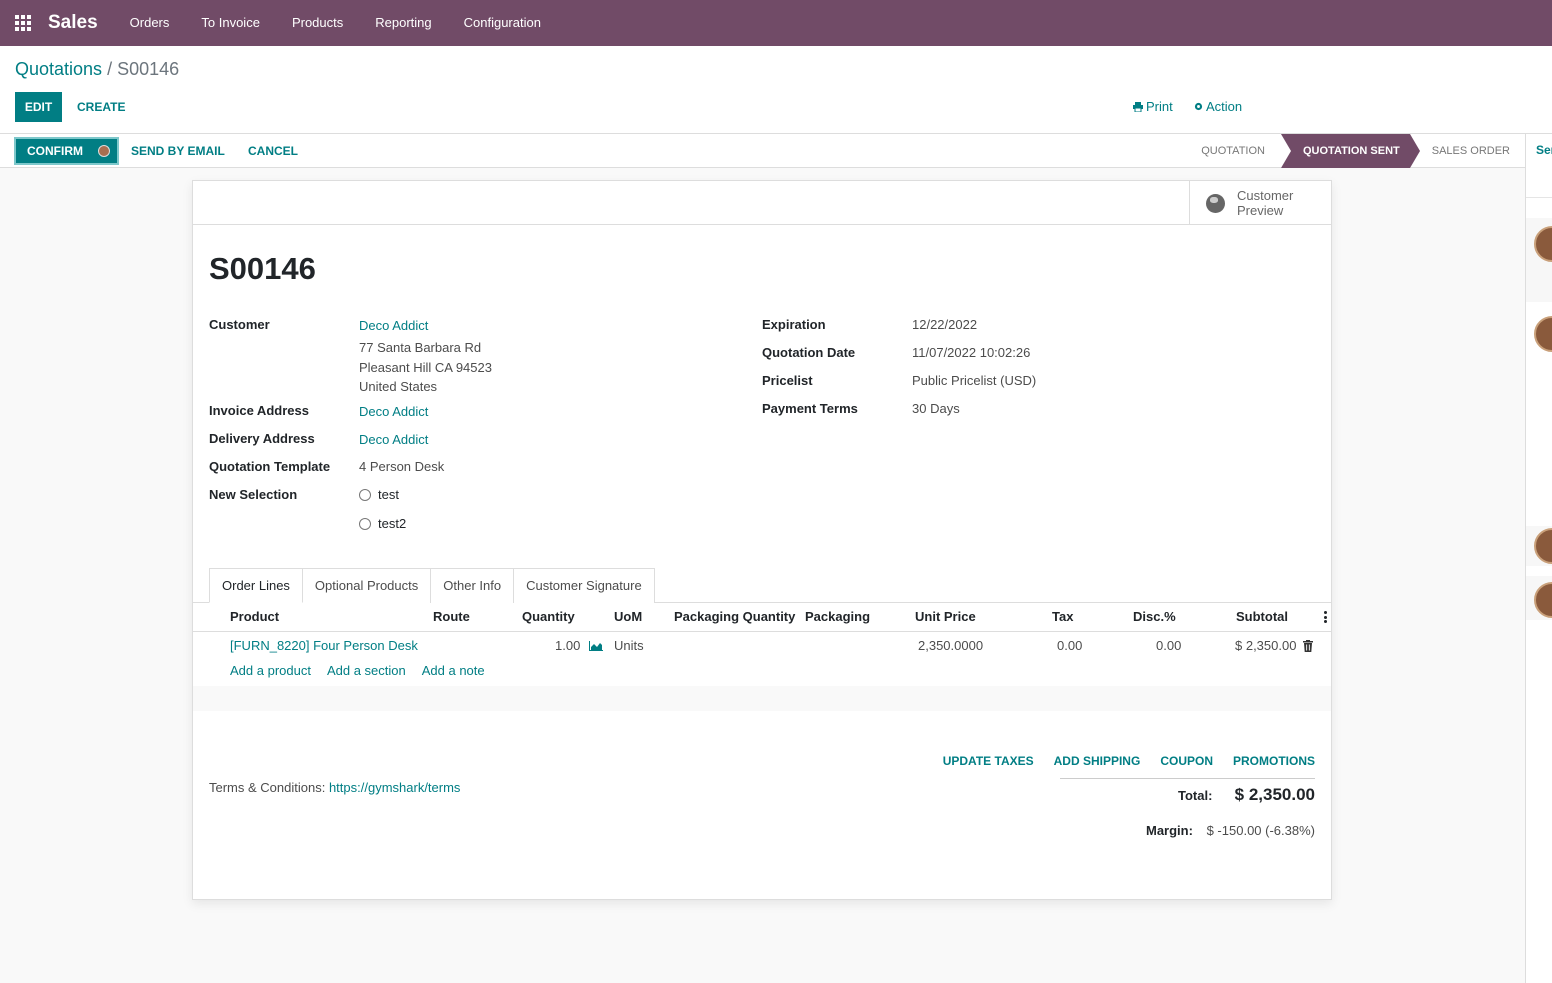 The width and height of the screenshot is (1552, 983). What do you see at coordinates (317, 23) in the screenshot?
I see `menu-products: Products` at bounding box center [317, 23].